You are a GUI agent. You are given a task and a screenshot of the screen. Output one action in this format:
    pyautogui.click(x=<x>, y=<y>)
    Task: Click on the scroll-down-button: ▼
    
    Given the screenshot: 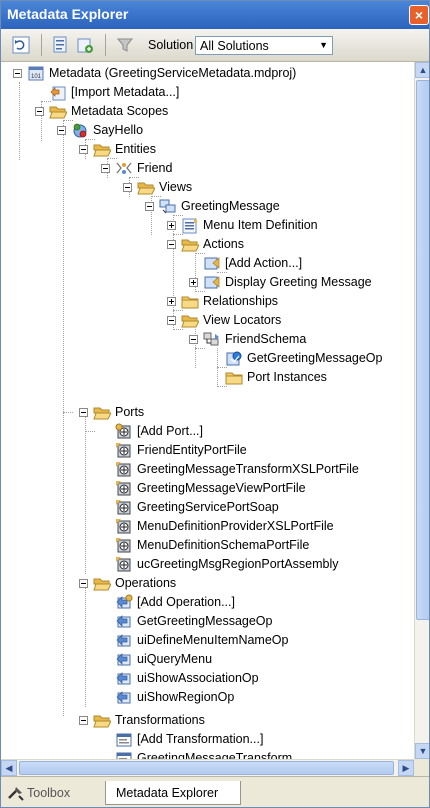 What is the action you would take?
    pyautogui.click(x=422, y=751)
    